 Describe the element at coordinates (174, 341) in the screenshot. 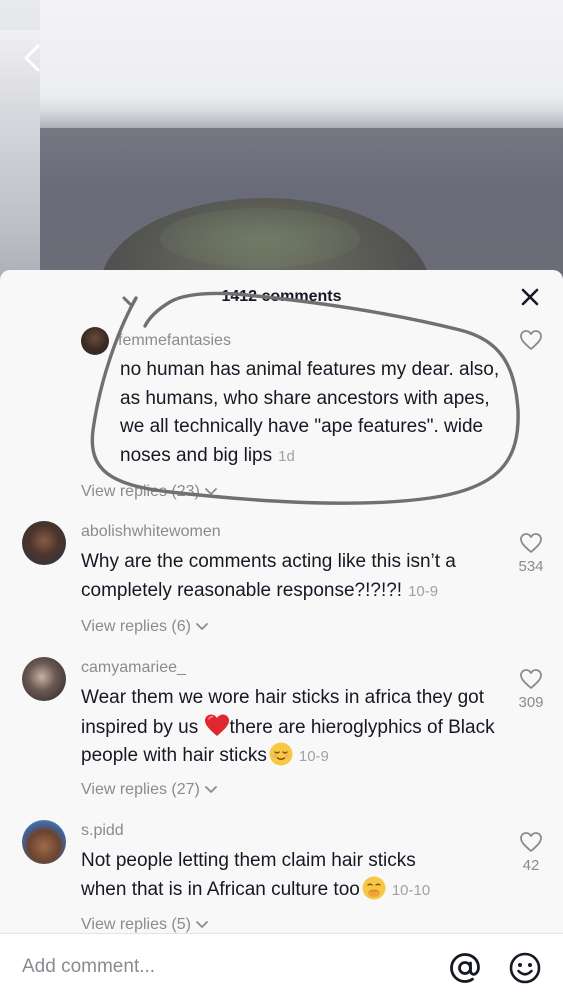

I see `comment-username: femmefantasies` at that location.